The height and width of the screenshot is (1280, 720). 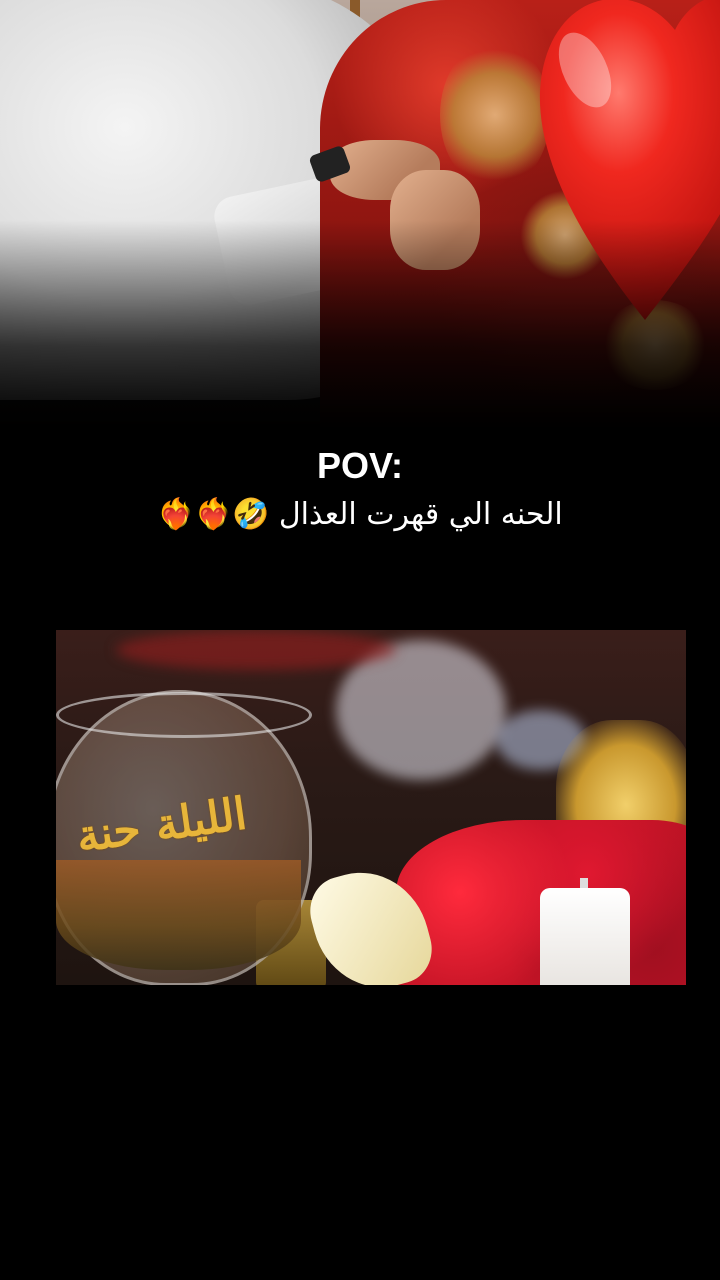 I want to click on caption: POV: الحنه الي قهرت العذال 🤣❤️‍🔥❤️‍🔥, so click(x=360, y=489).